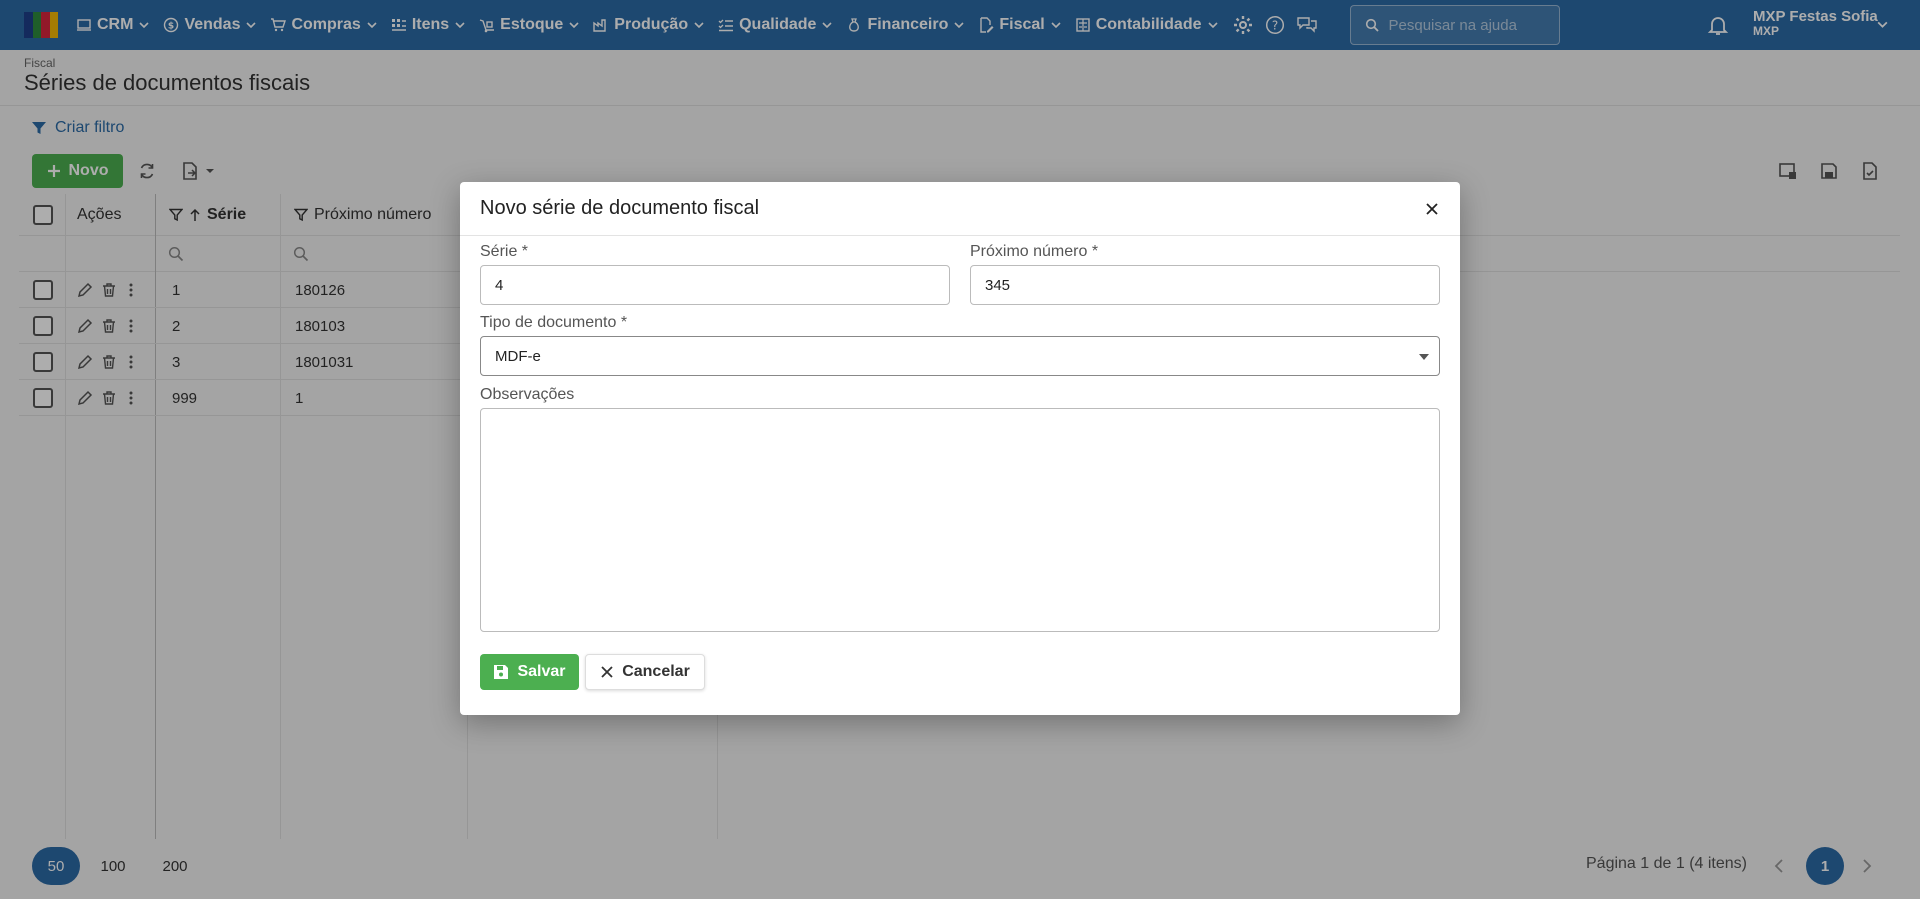  Describe the element at coordinates (504, 251) in the screenshot. I see `serie-label: Série *` at that location.